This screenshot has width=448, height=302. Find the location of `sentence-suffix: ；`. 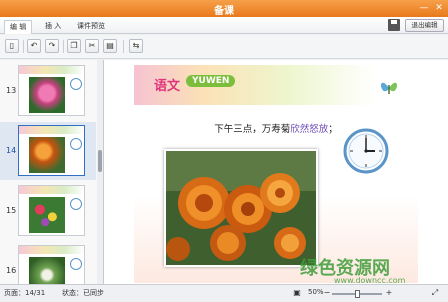

sentence-suffix: ； is located at coordinates (333, 129).